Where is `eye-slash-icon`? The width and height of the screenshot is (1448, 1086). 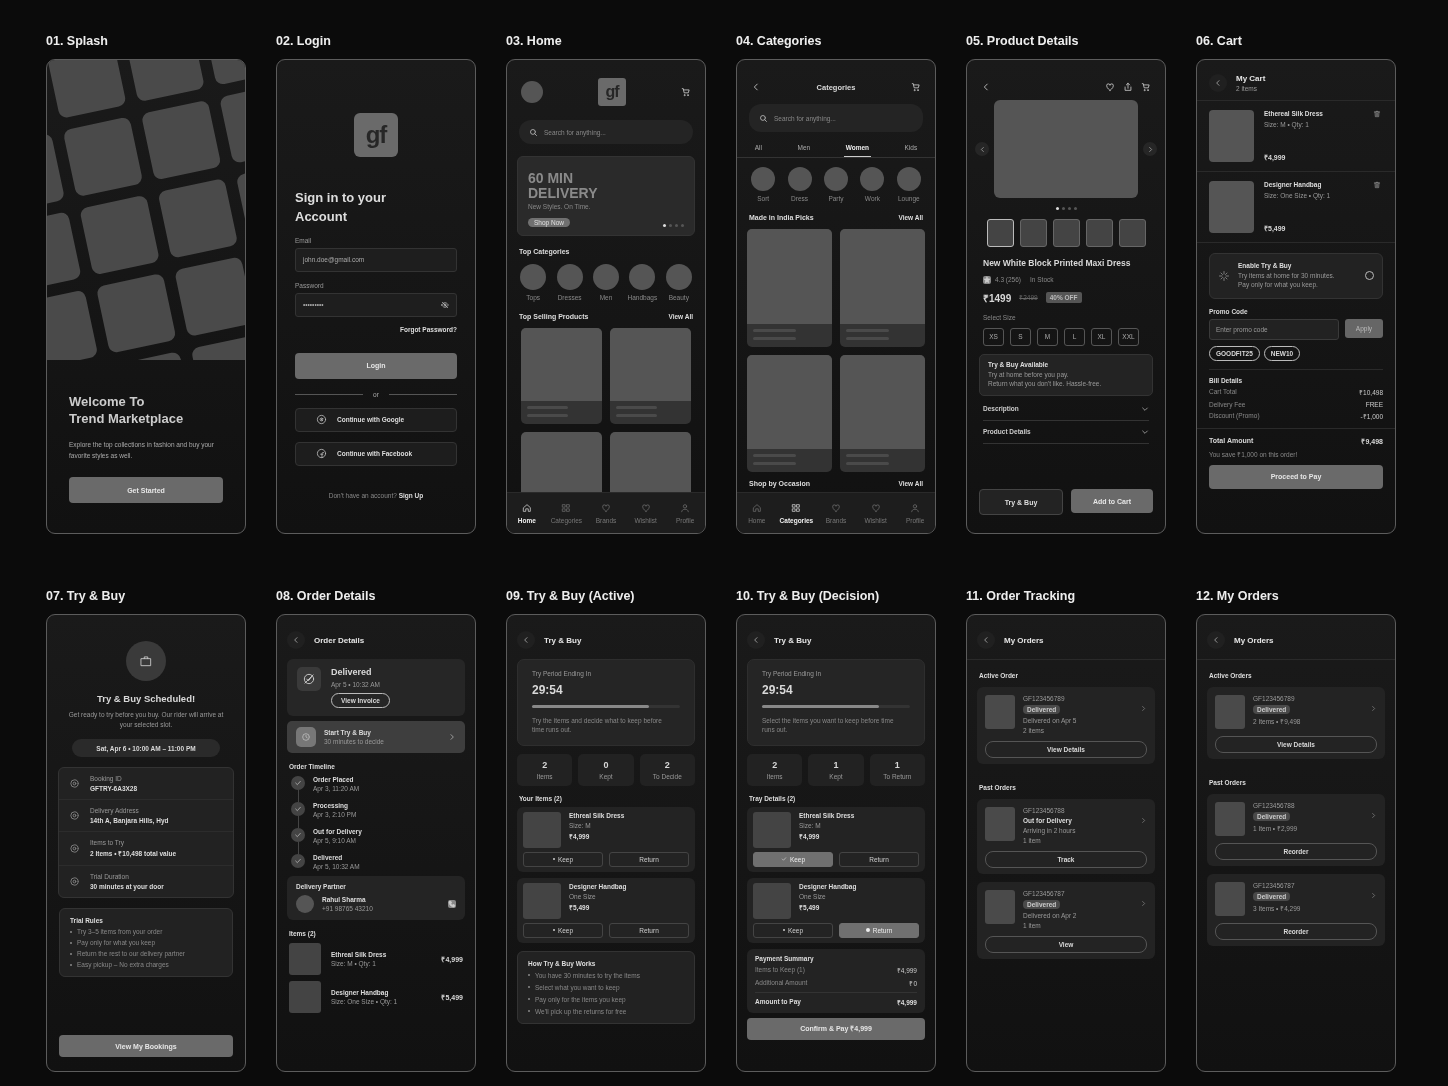 eye-slash-icon is located at coordinates (445, 304).